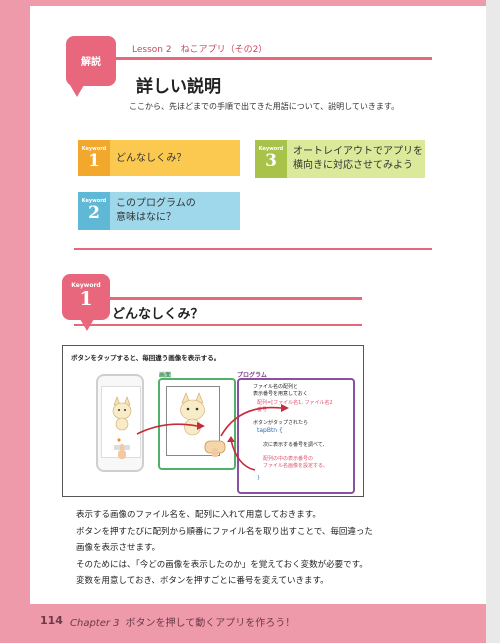 The image size is (500, 643). Describe the element at coordinates (151, 158) in the screenshot. I see `keyword-card-text: どんなしくみ？` at that location.